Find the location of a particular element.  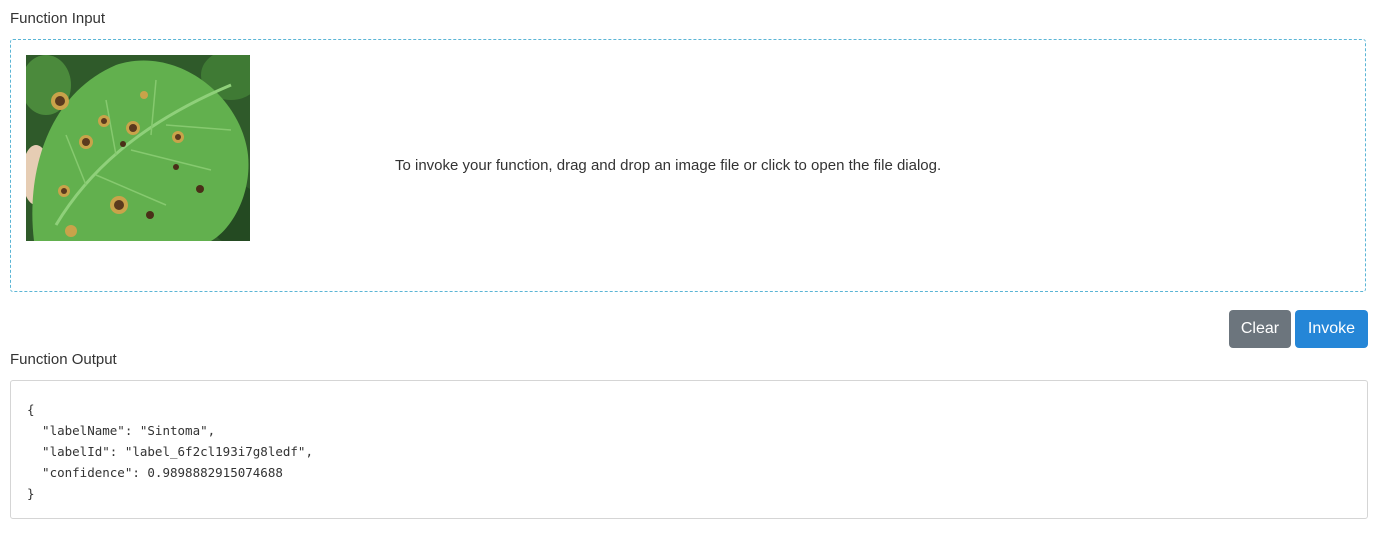

clear-button: Clear is located at coordinates (1260, 329).